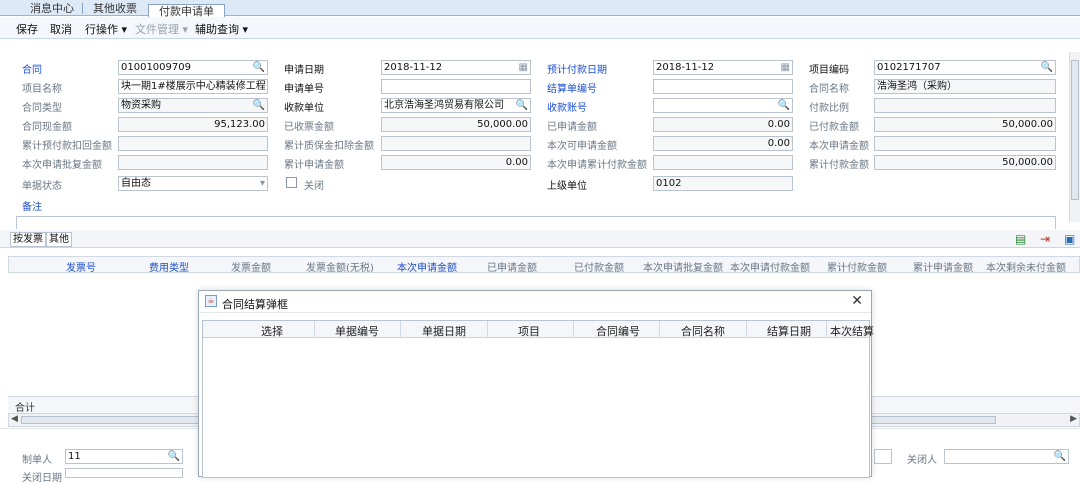 Image resolution: width=1080 pixels, height=484 pixels. What do you see at coordinates (357, 331) in the screenshot?
I see `dlg-col-doc-no: 单据编号` at bounding box center [357, 331].